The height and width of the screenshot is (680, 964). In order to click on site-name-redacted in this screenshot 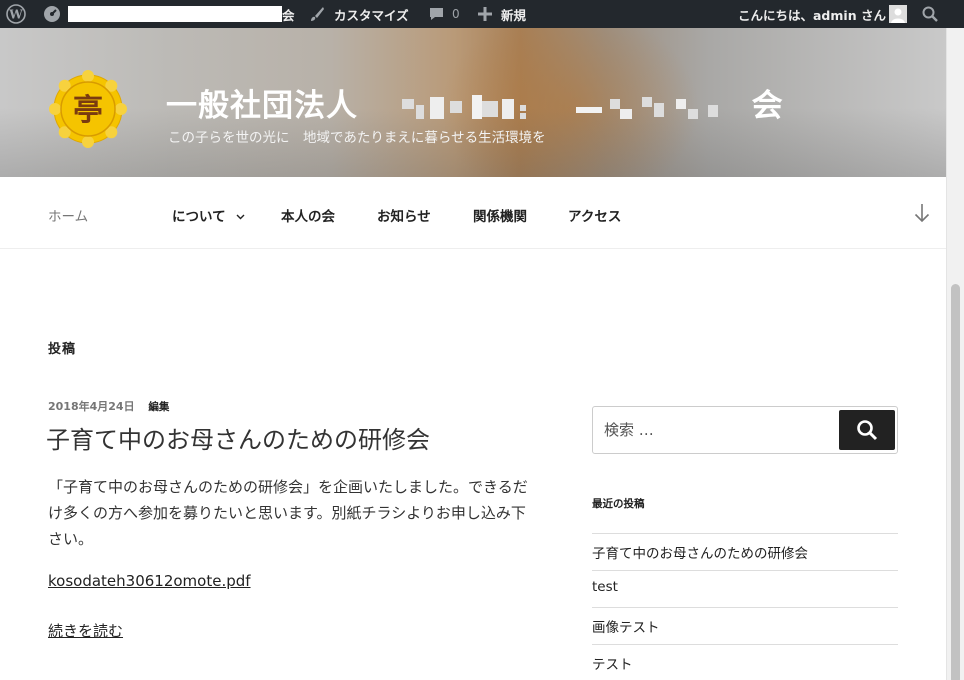, I will do `click(175, 14)`.